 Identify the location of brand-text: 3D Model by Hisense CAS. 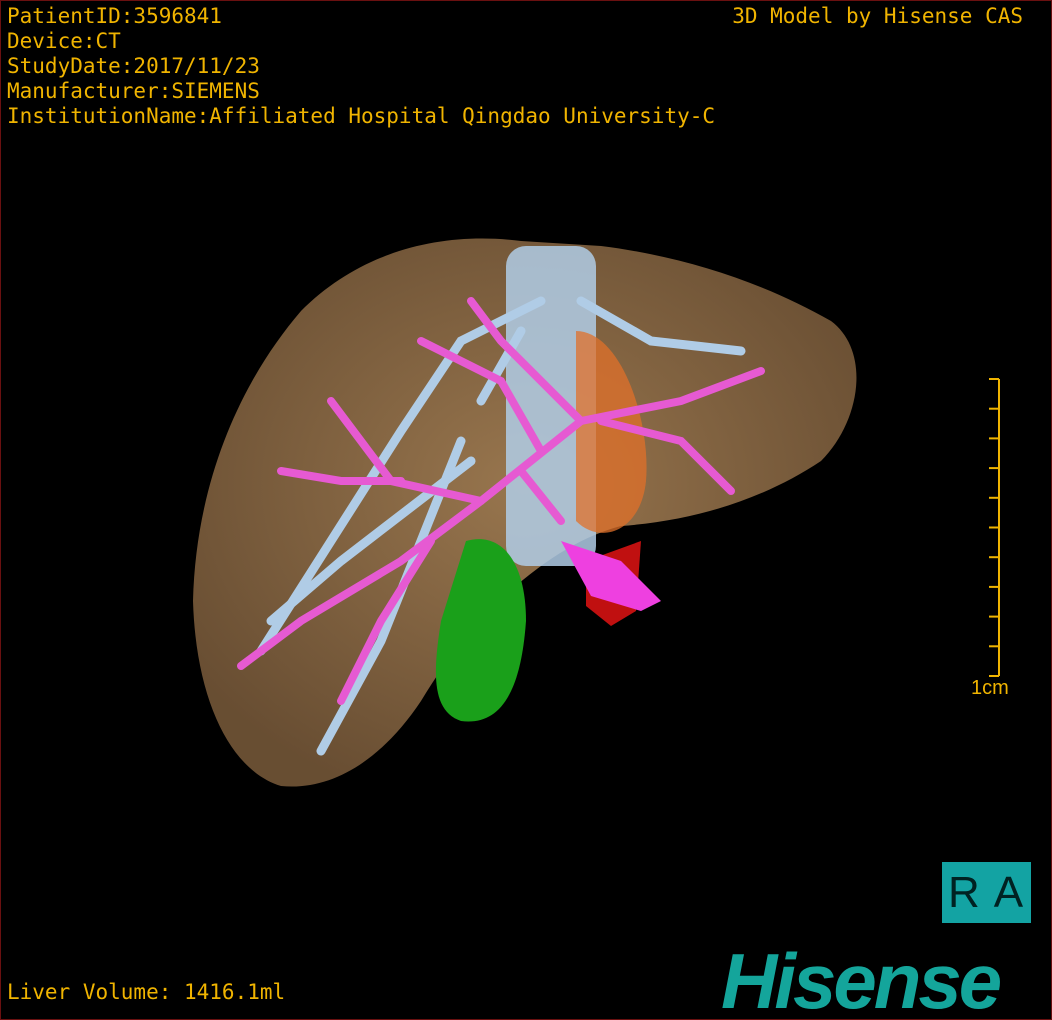
(877, 16).